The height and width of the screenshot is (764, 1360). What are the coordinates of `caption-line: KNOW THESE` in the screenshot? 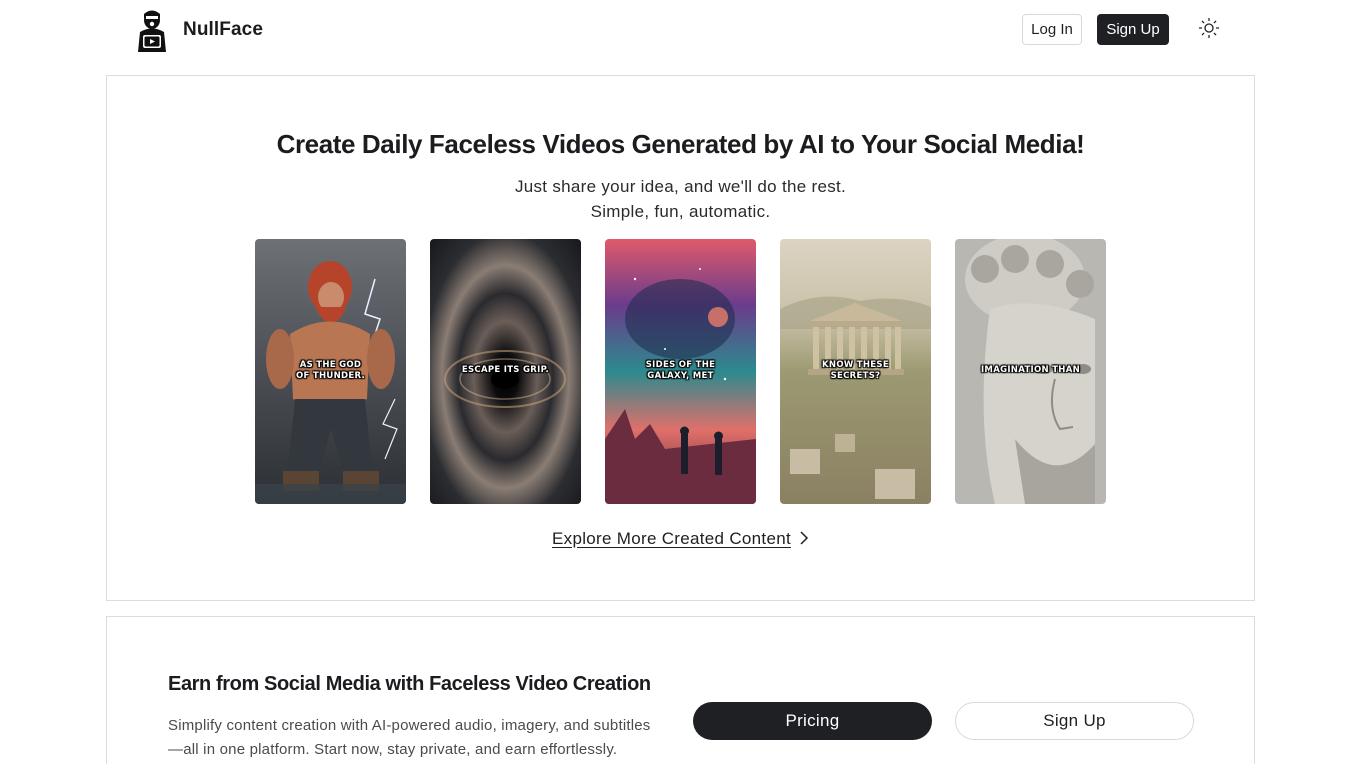 It's located at (855, 365).